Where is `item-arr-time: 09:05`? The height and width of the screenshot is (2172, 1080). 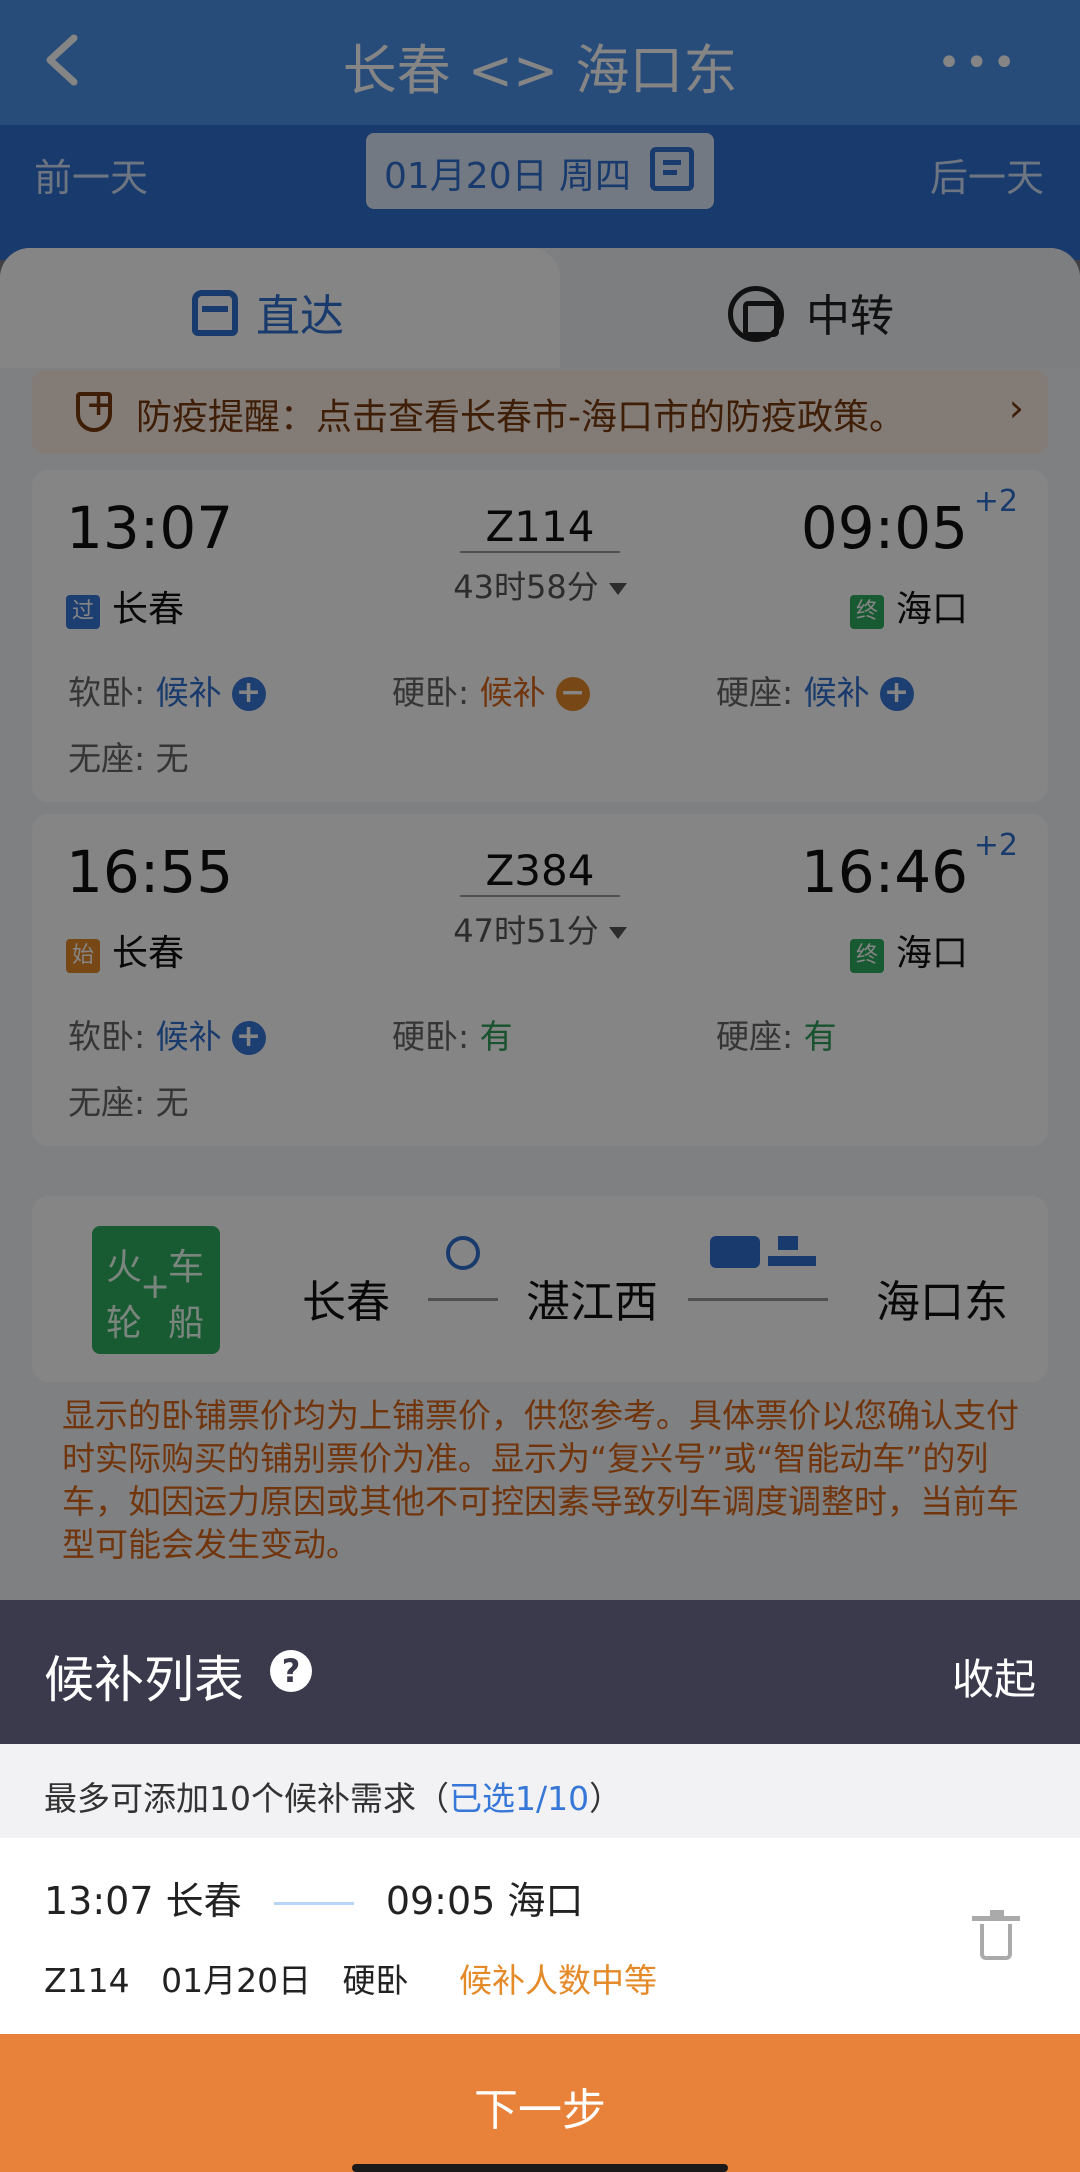
item-arr-time: 09:05 is located at coordinates (440, 1901).